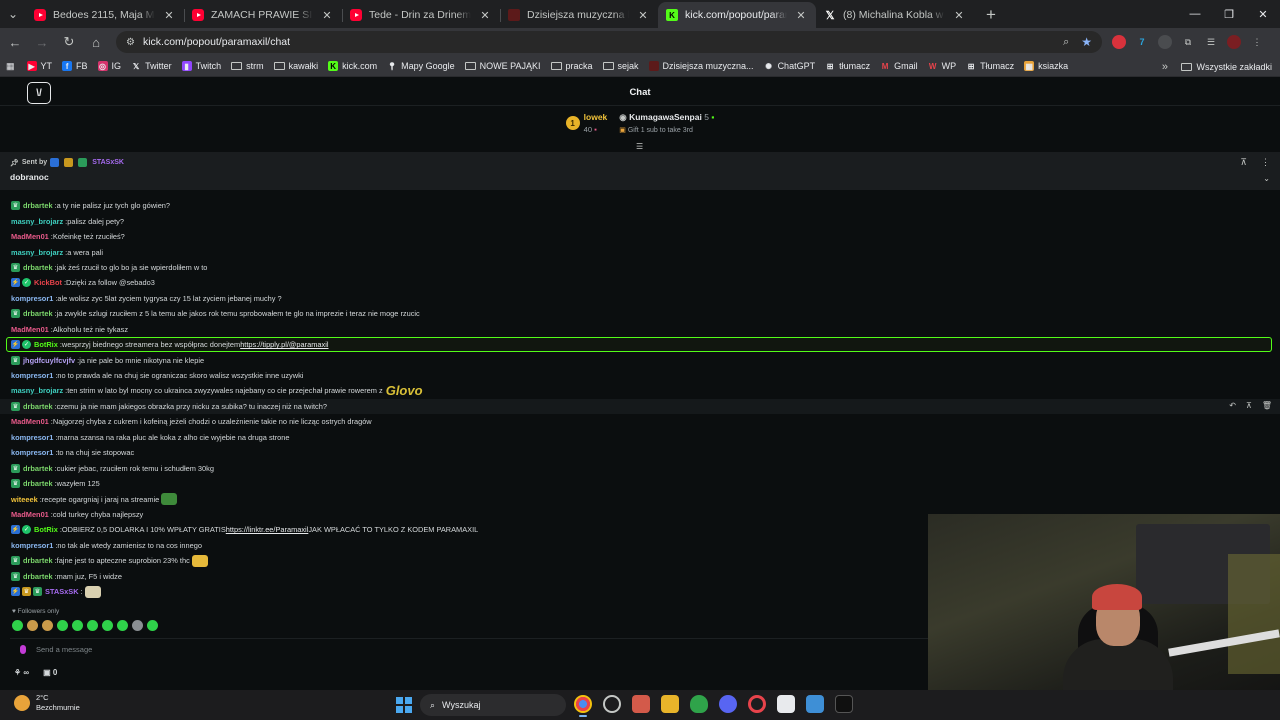  What do you see at coordinates (404, 705) in the screenshot?
I see `windows-start-icon` at bounding box center [404, 705].